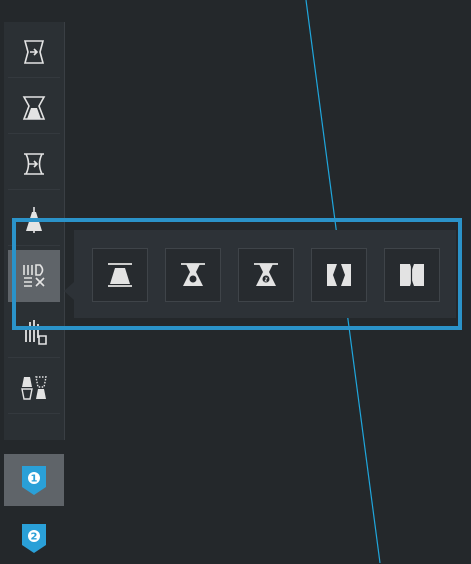  I want to click on flyout-pointer, so click(69, 291).